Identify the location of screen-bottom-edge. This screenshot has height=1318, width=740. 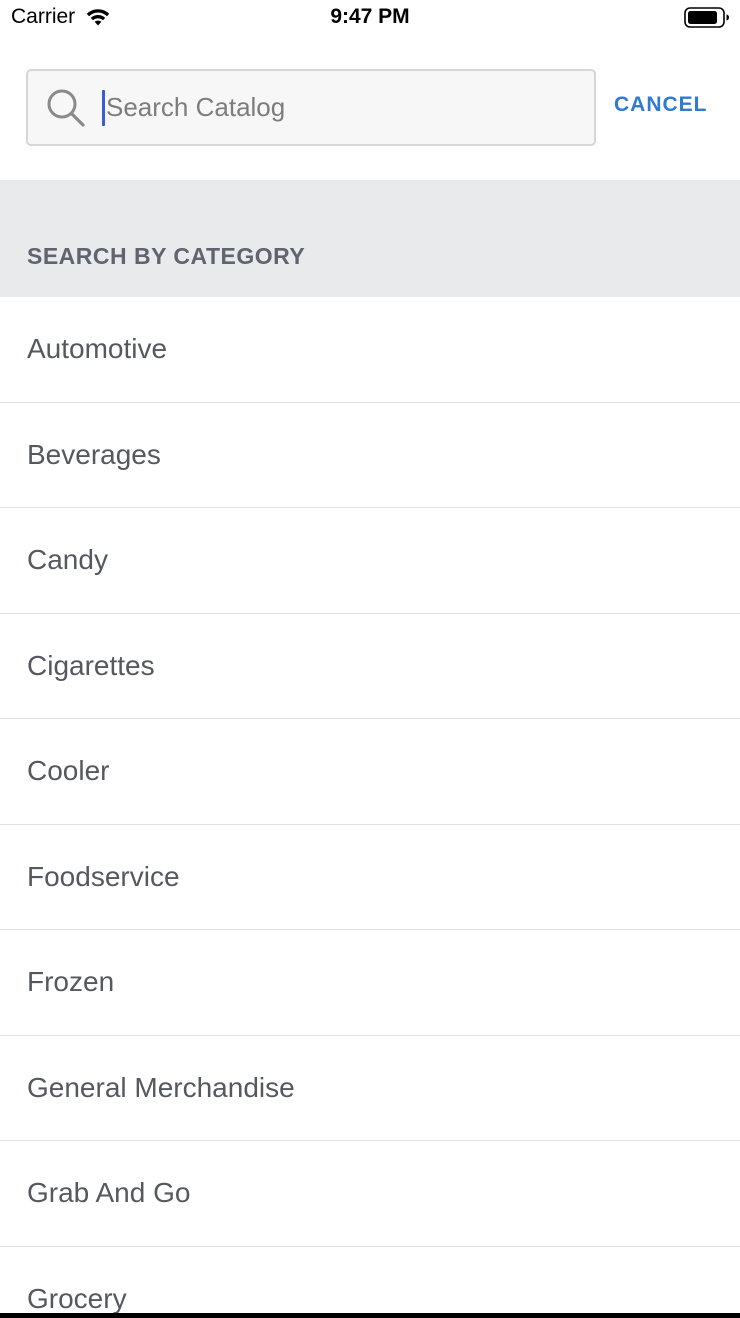
(370, 1315).